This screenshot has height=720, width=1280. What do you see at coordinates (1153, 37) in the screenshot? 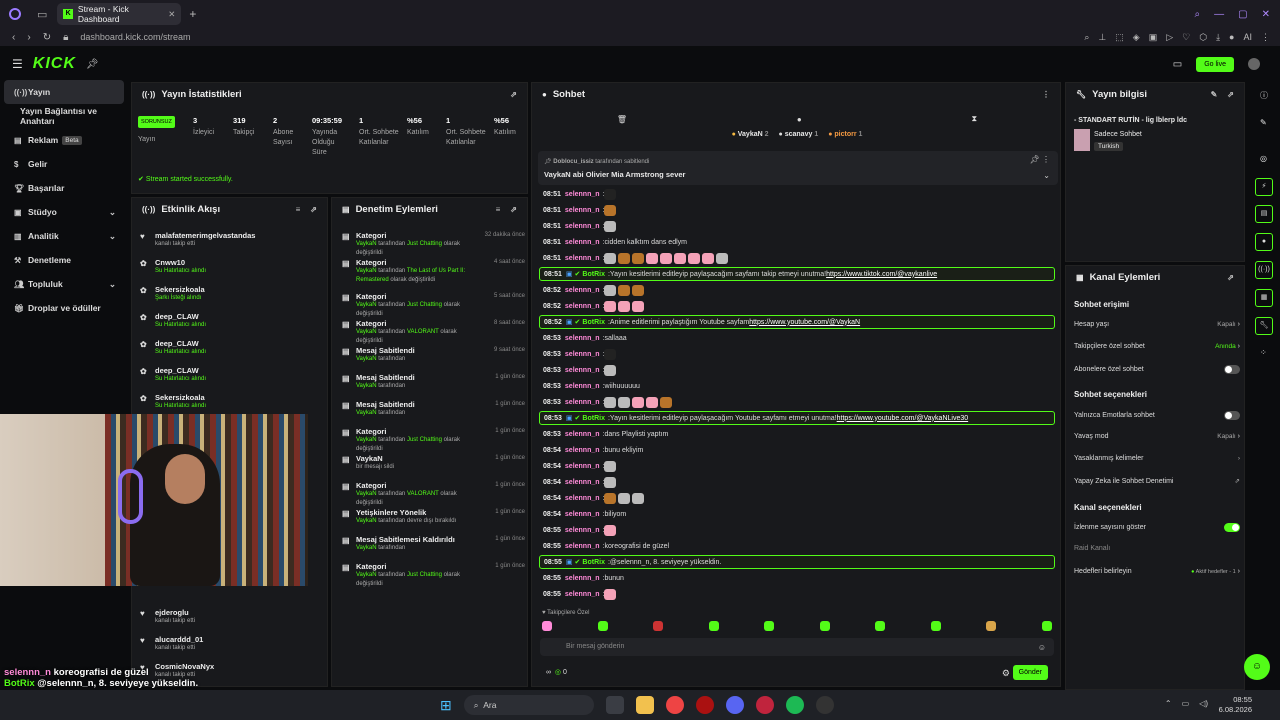
I see `wallet-icon: ▣` at bounding box center [1153, 37].